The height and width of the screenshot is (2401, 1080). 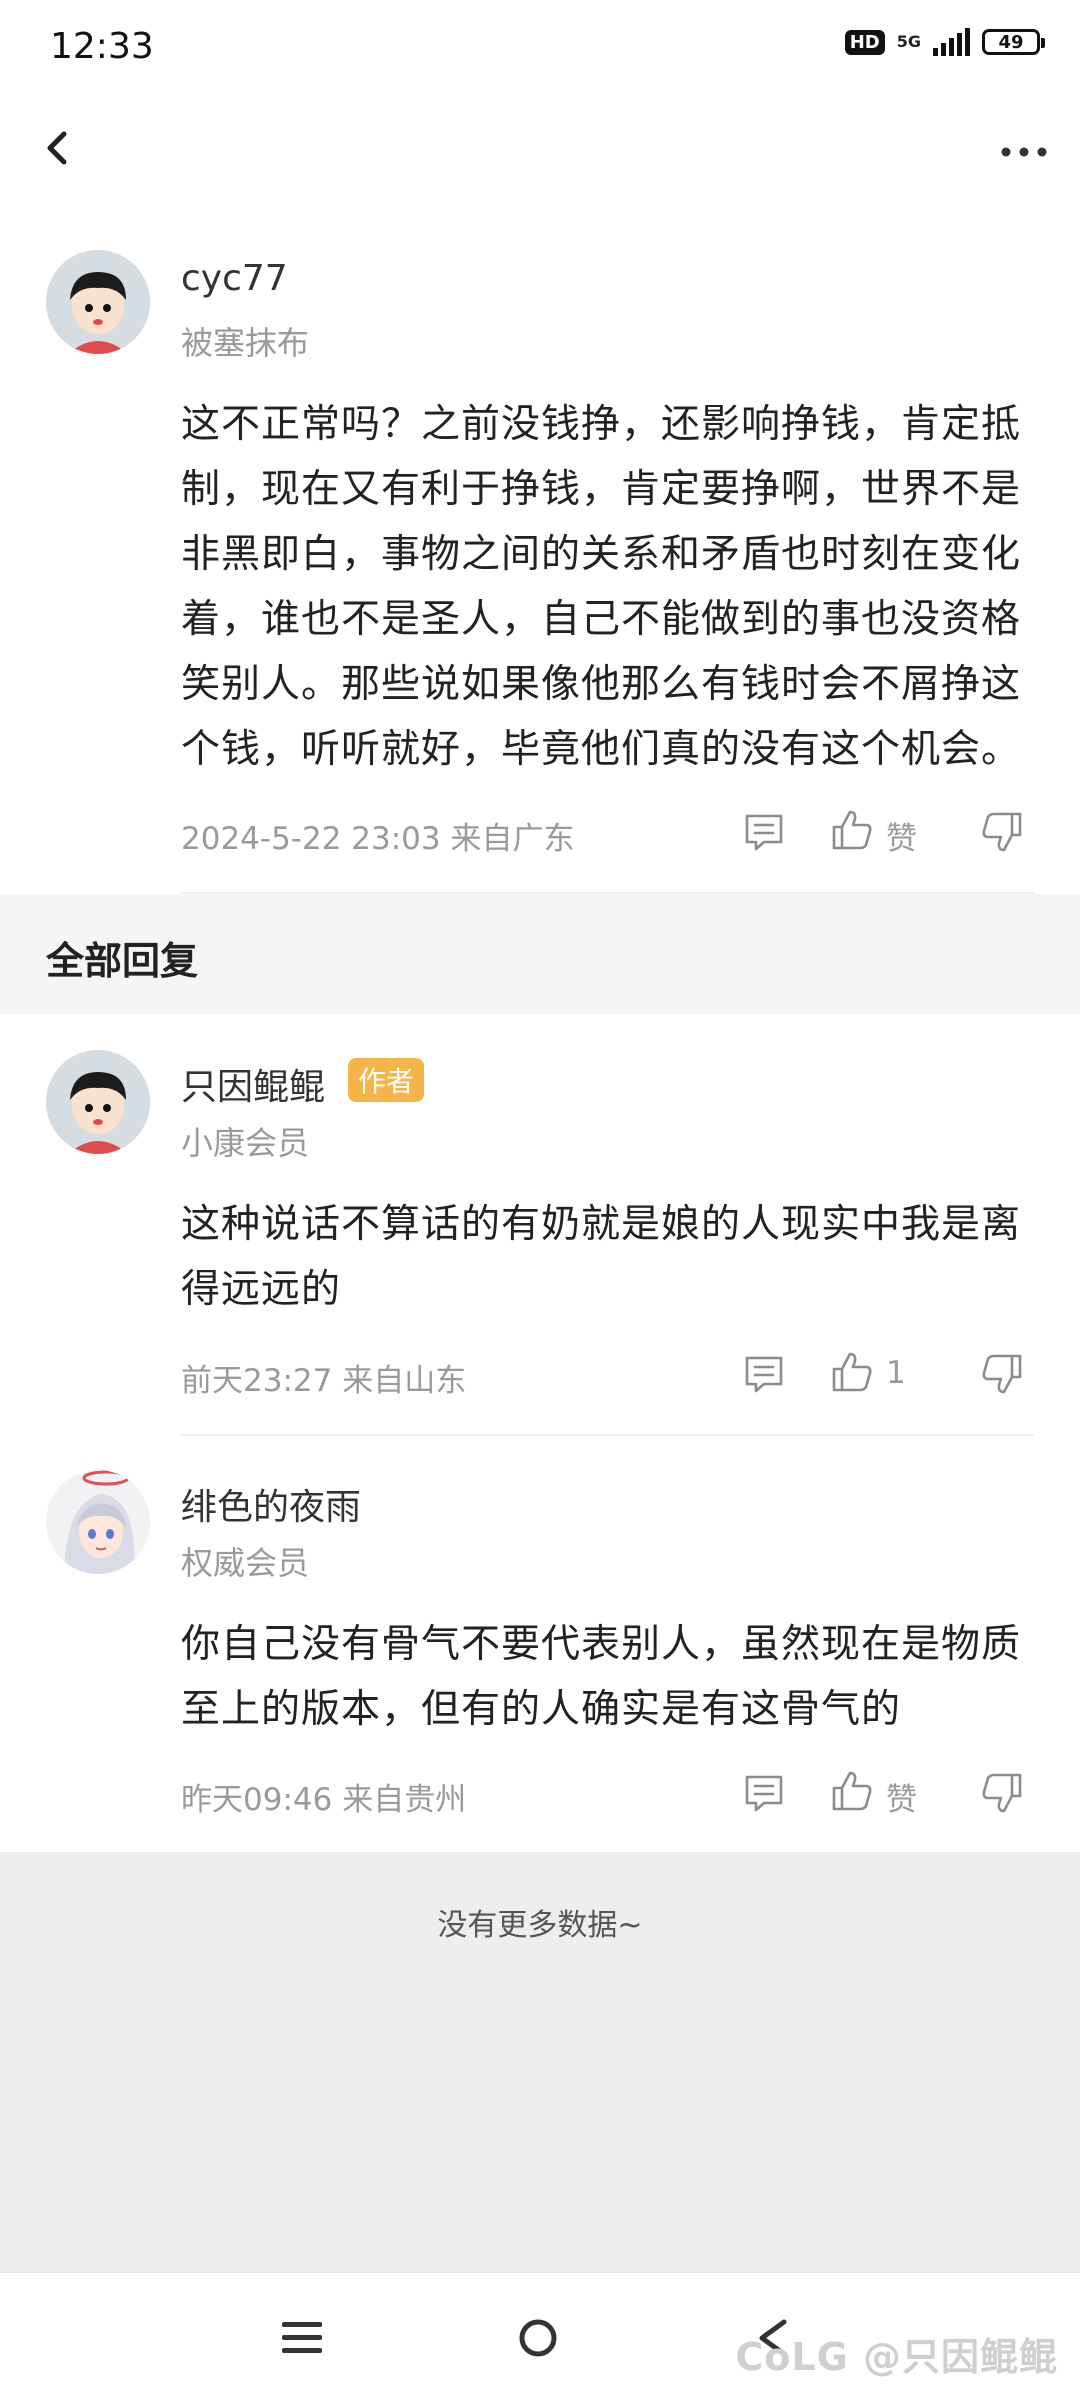 I want to click on comment-meta: 2024-5-22 23:03 来自广东, so click(x=378, y=839).